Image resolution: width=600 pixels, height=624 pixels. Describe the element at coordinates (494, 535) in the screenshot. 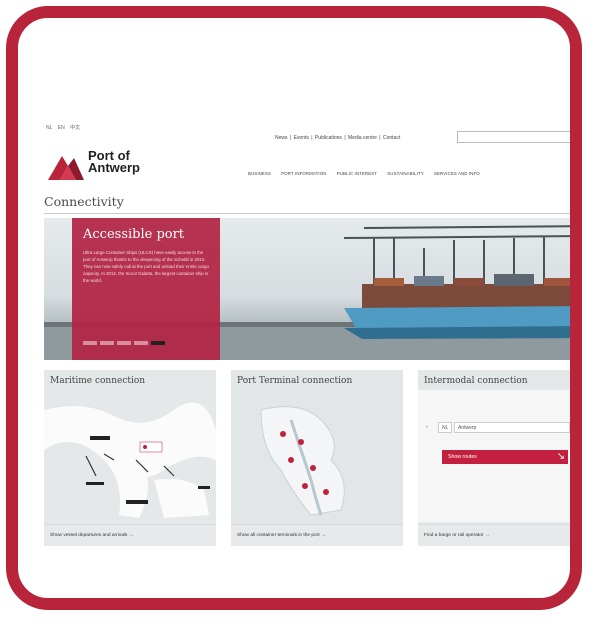

I see `tile-footer-link: Find a barge or rail operator →` at that location.